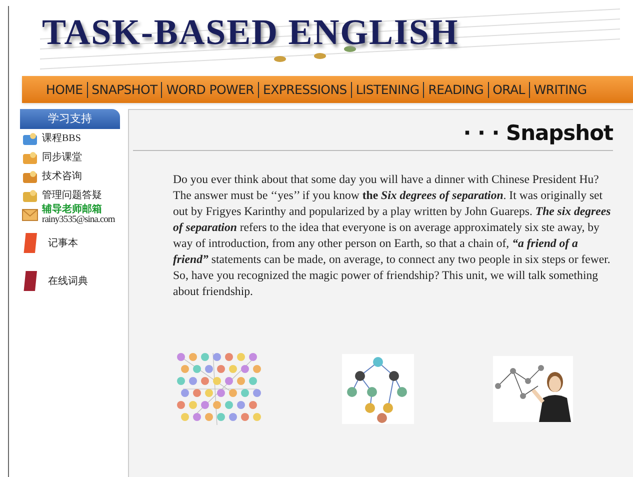  What do you see at coordinates (124, 90) in the screenshot?
I see `nav-link: SNAPSHOT` at bounding box center [124, 90].